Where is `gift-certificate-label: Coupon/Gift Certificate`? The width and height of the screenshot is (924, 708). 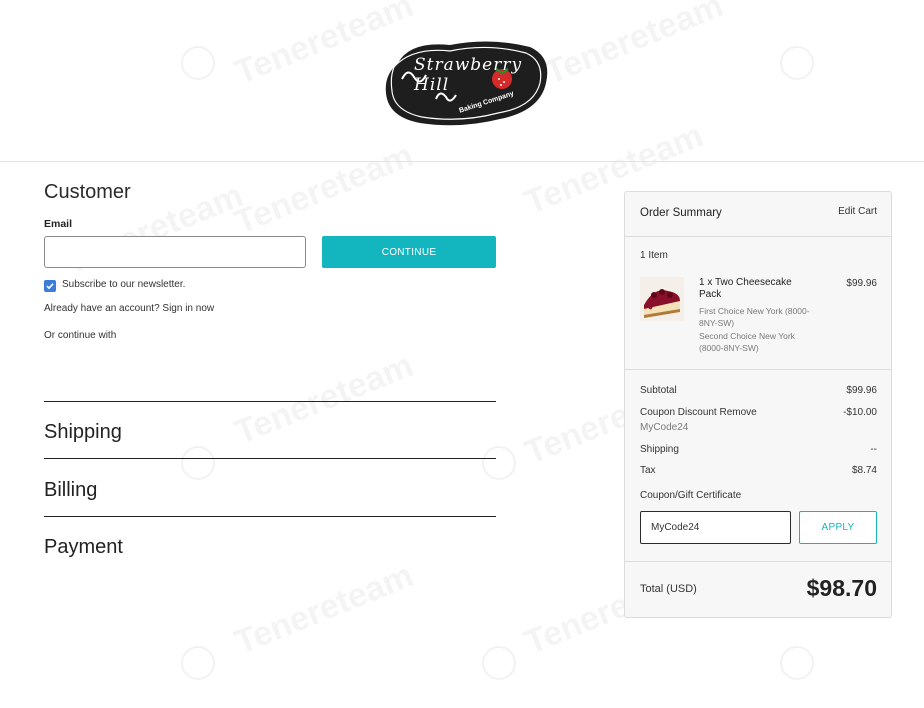
gift-certificate-label: Coupon/Gift Certificate is located at coordinates (691, 495).